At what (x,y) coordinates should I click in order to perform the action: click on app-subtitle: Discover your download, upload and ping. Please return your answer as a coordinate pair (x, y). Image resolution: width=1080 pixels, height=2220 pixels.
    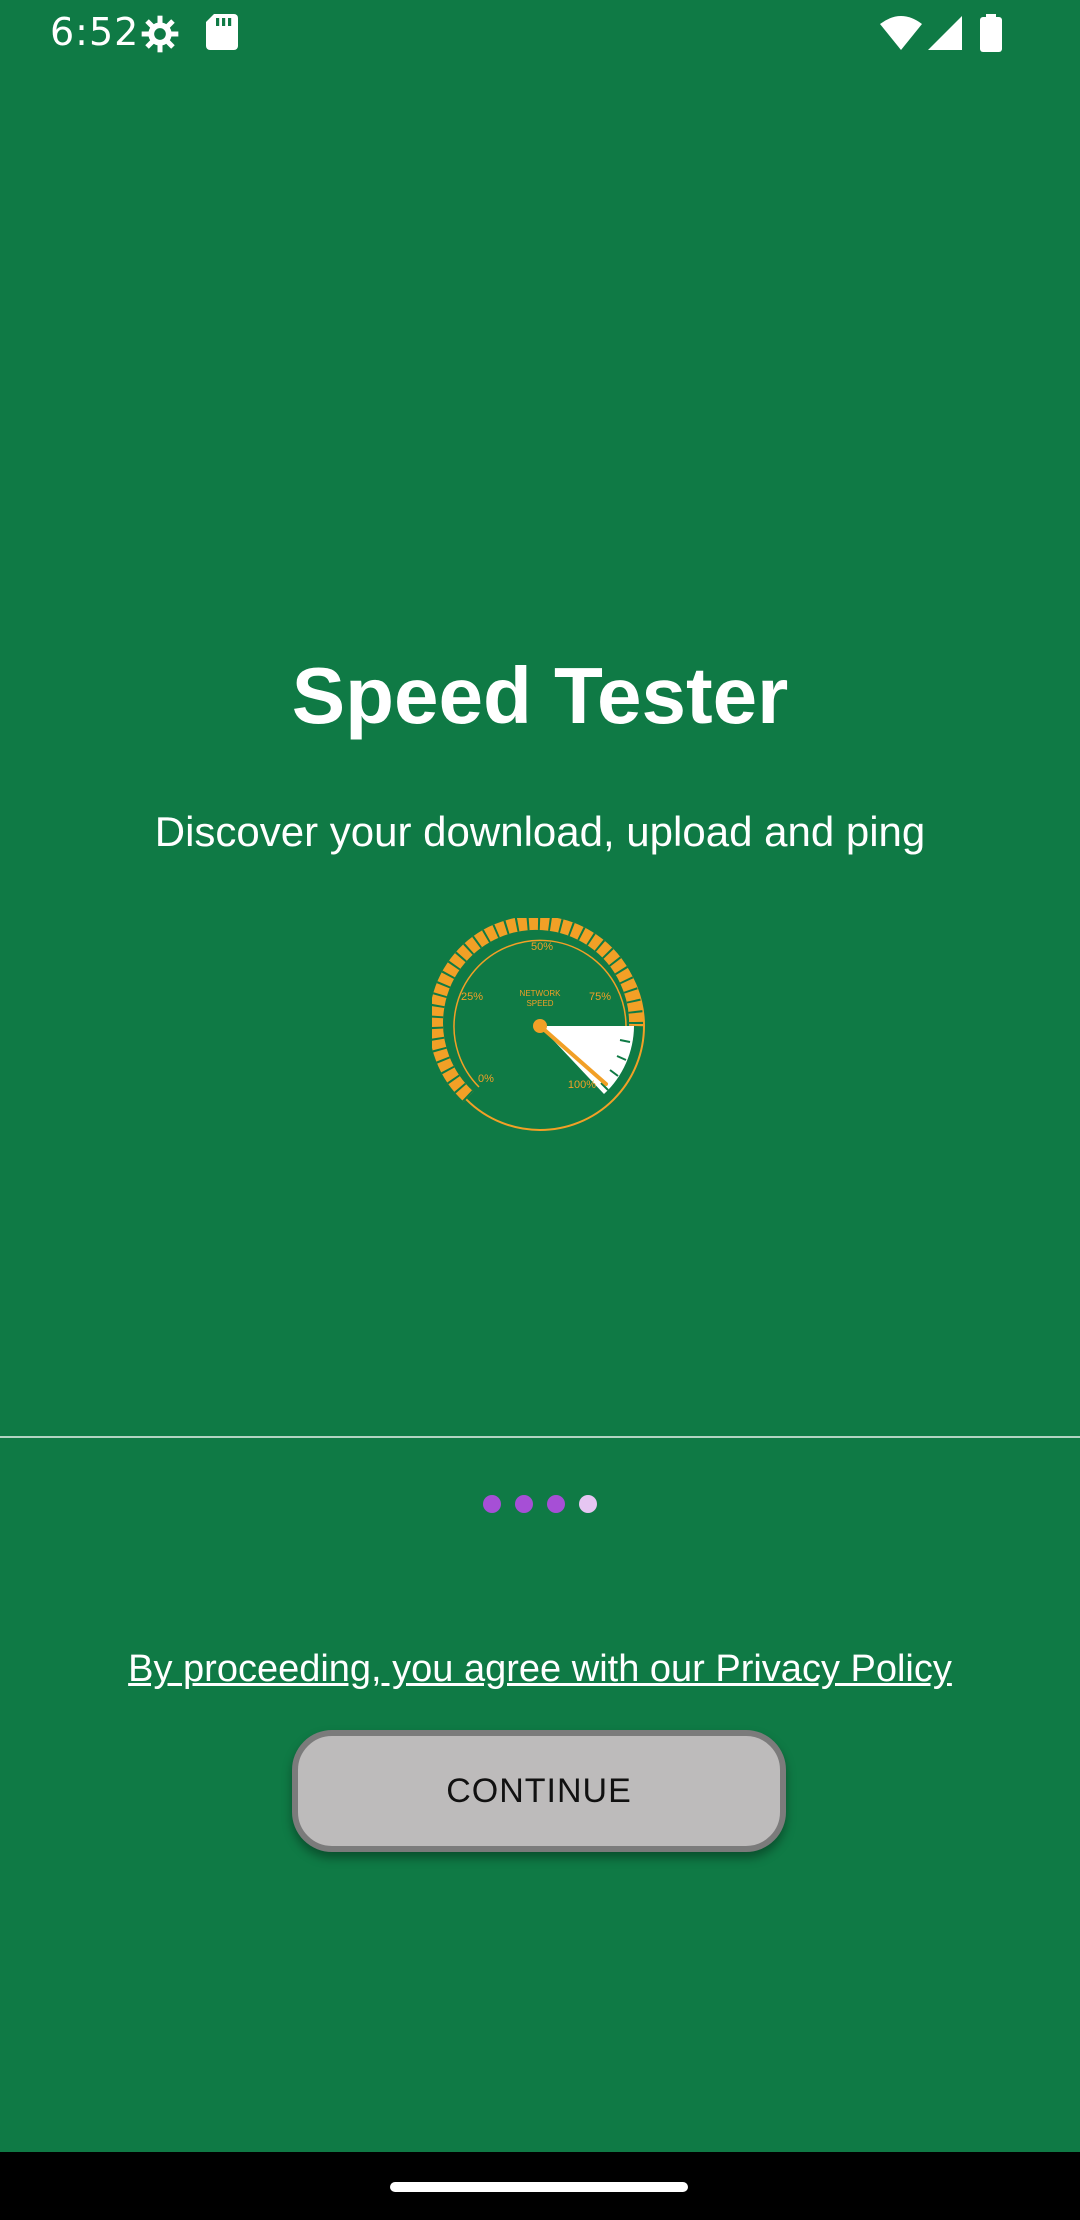
    Looking at the image, I should click on (540, 831).